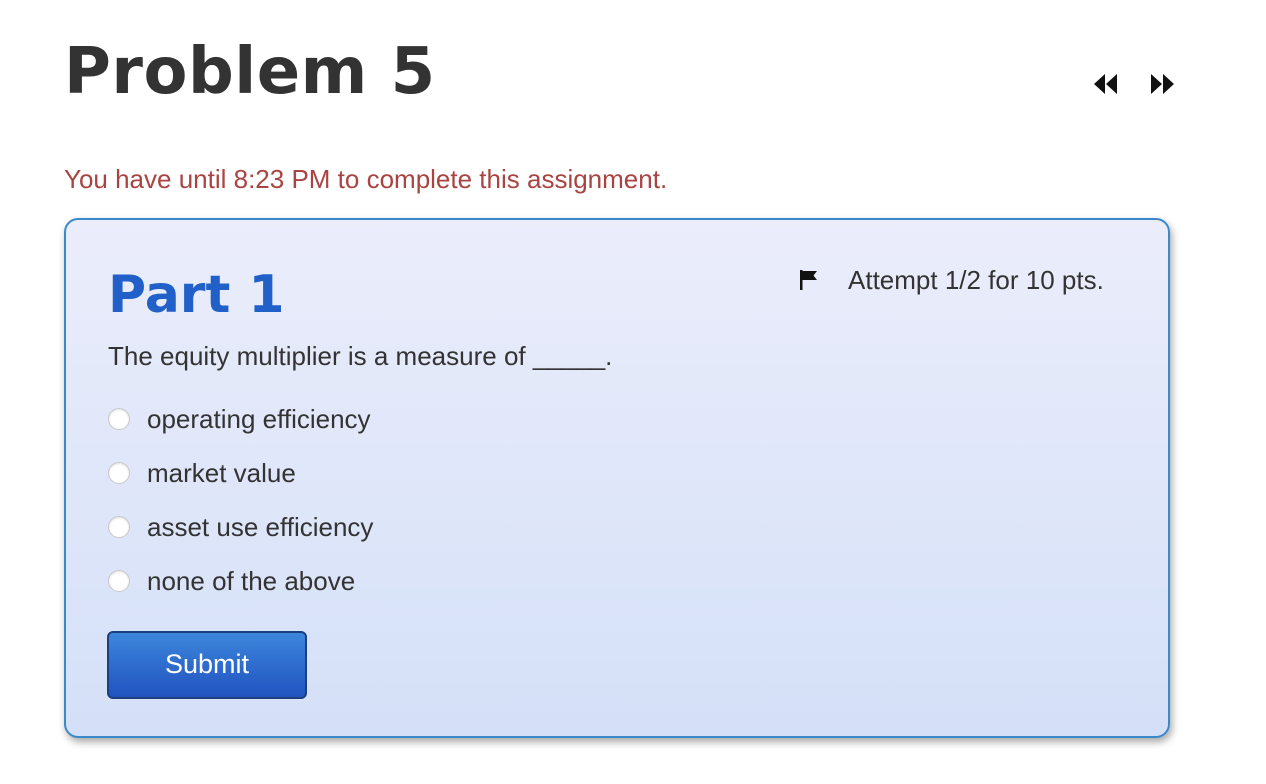  What do you see at coordinates (259, 419) in the screenshot?
I see `option-label: operating efficiency` at bounding box center [259, 419].